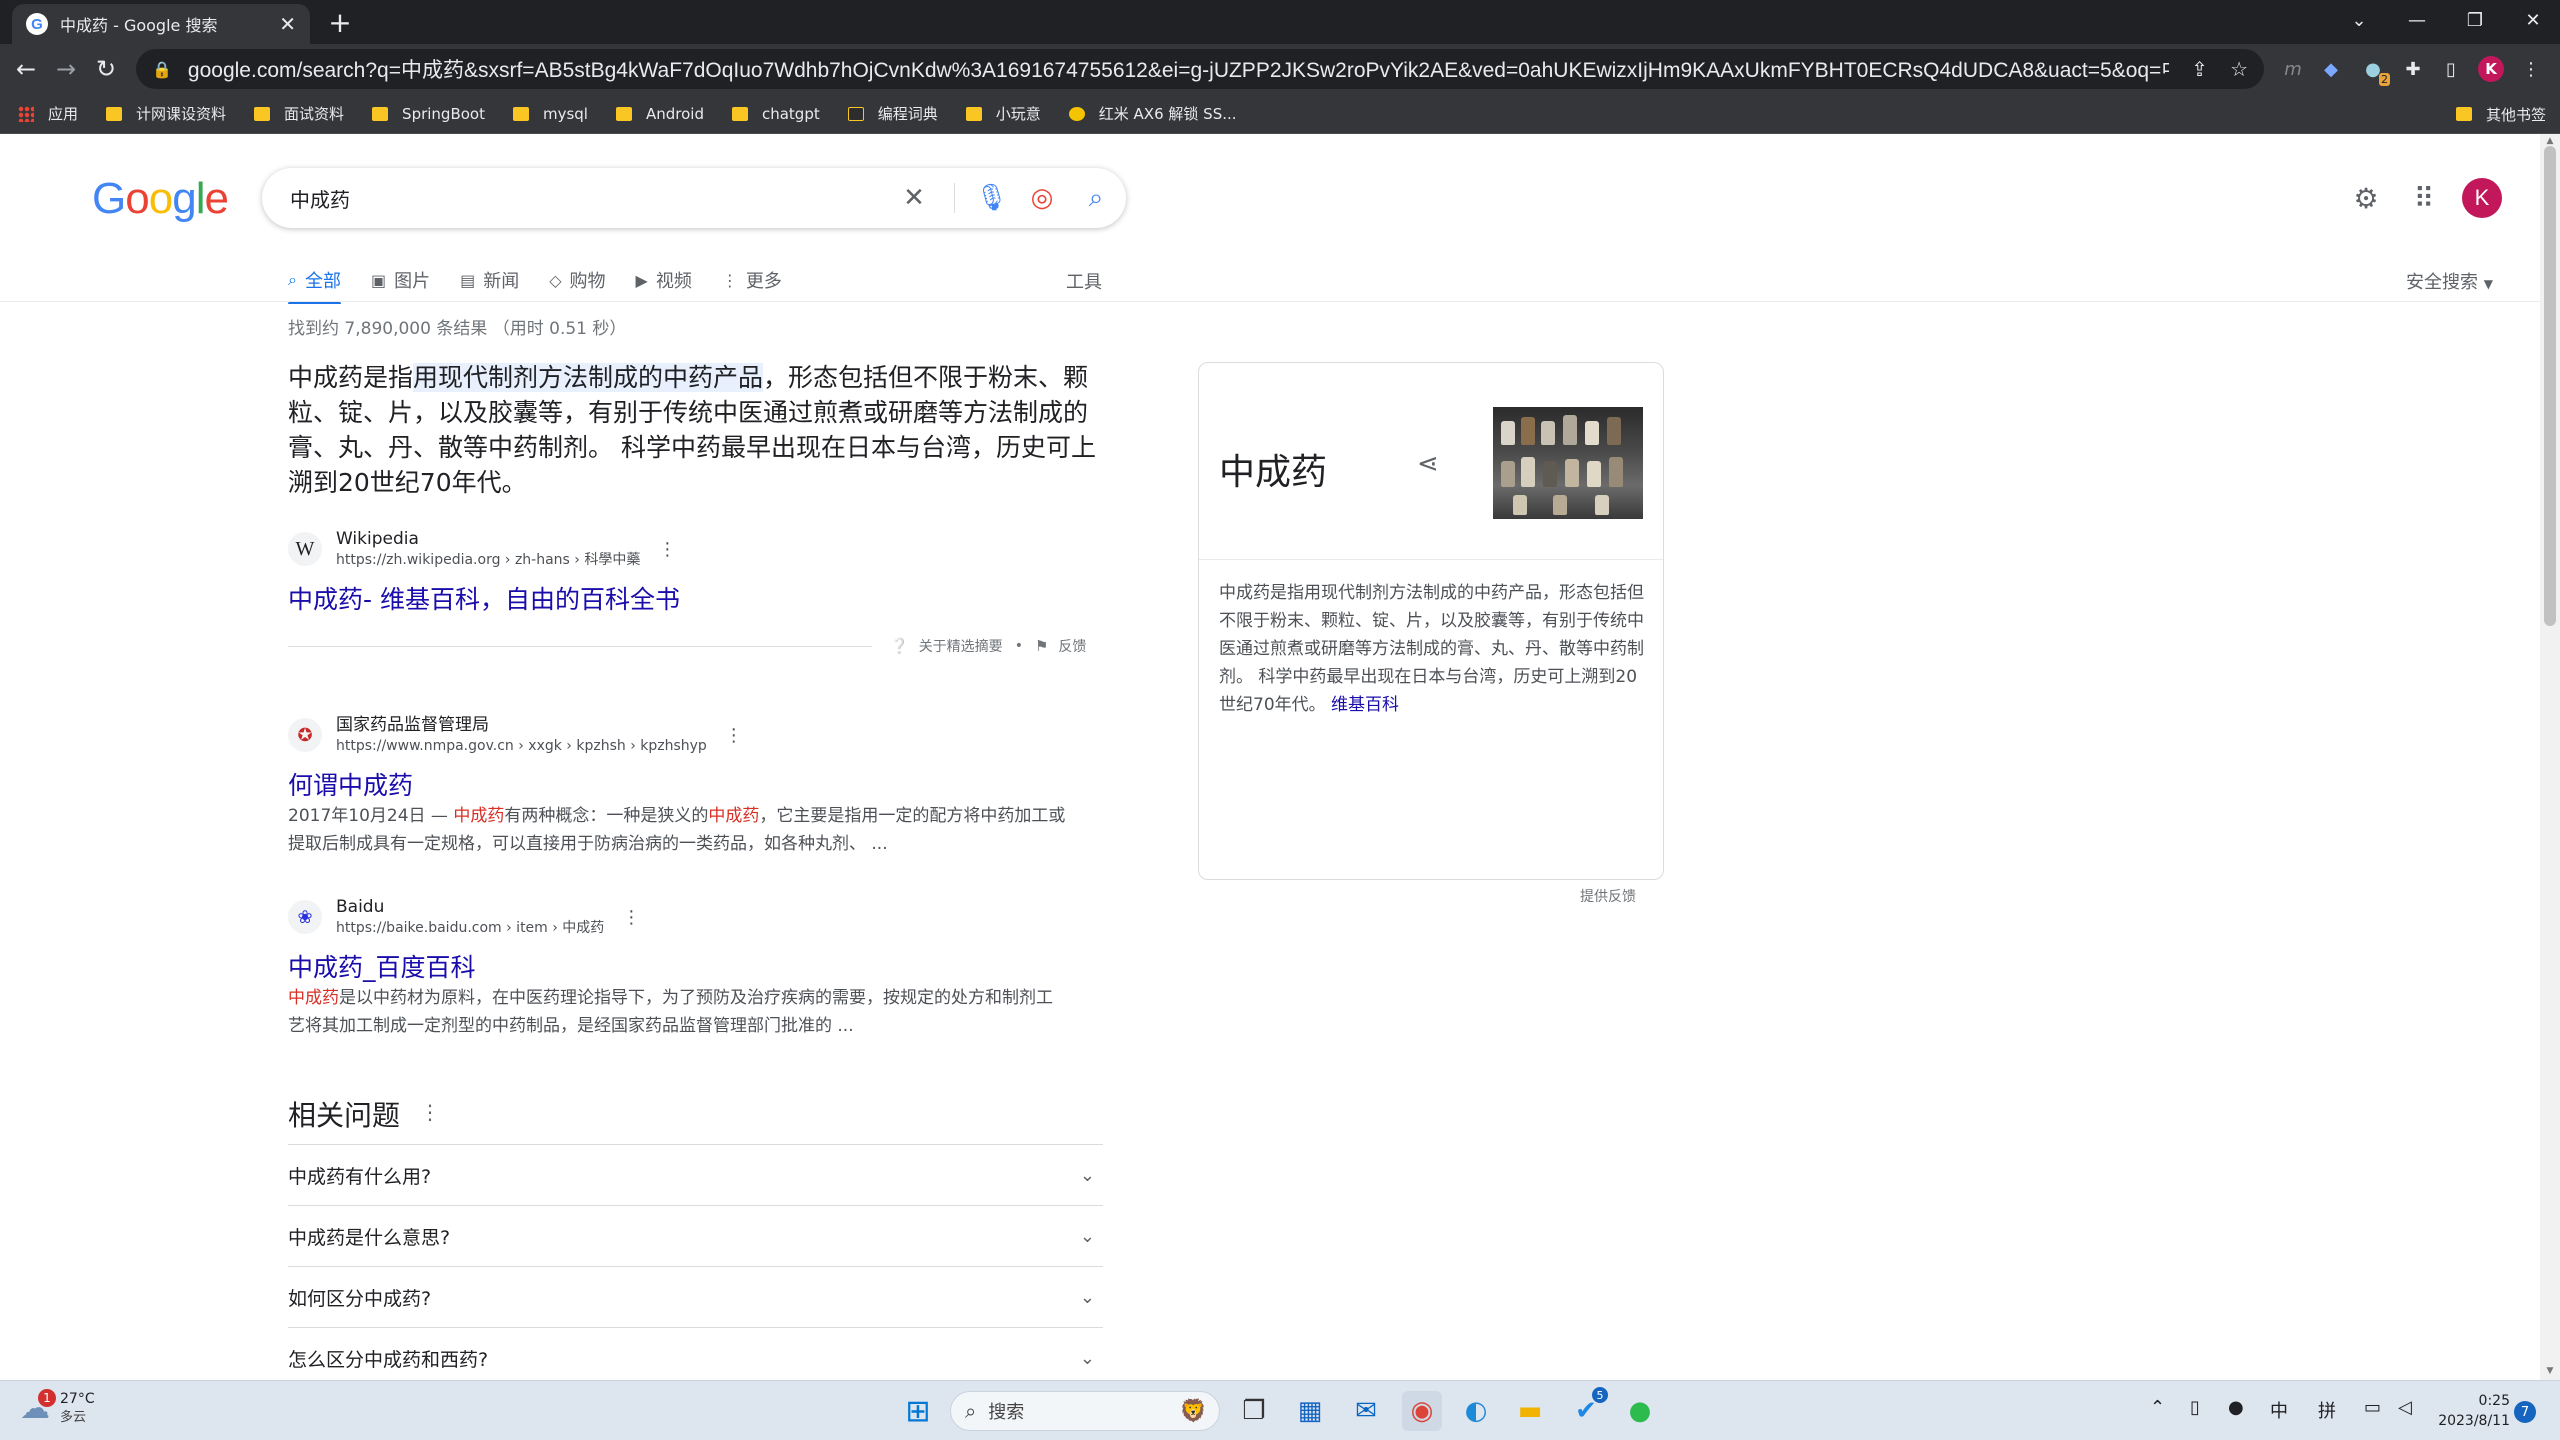 Image resolution: width=2560 pixels, height=1440 pixels. I want to click on tab-images: ▣ 图片, so click(400, 280).